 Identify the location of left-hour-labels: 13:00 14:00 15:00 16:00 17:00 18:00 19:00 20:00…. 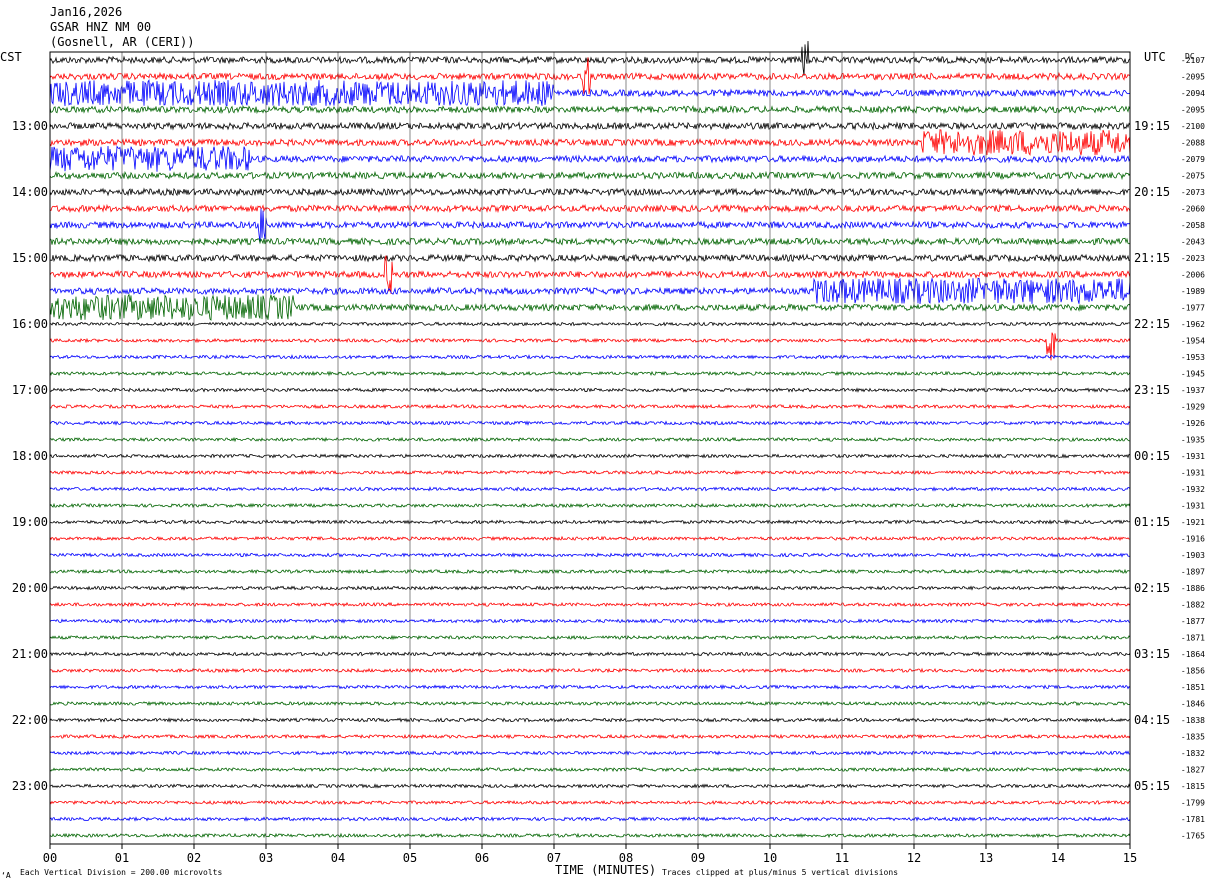
(30, 456).